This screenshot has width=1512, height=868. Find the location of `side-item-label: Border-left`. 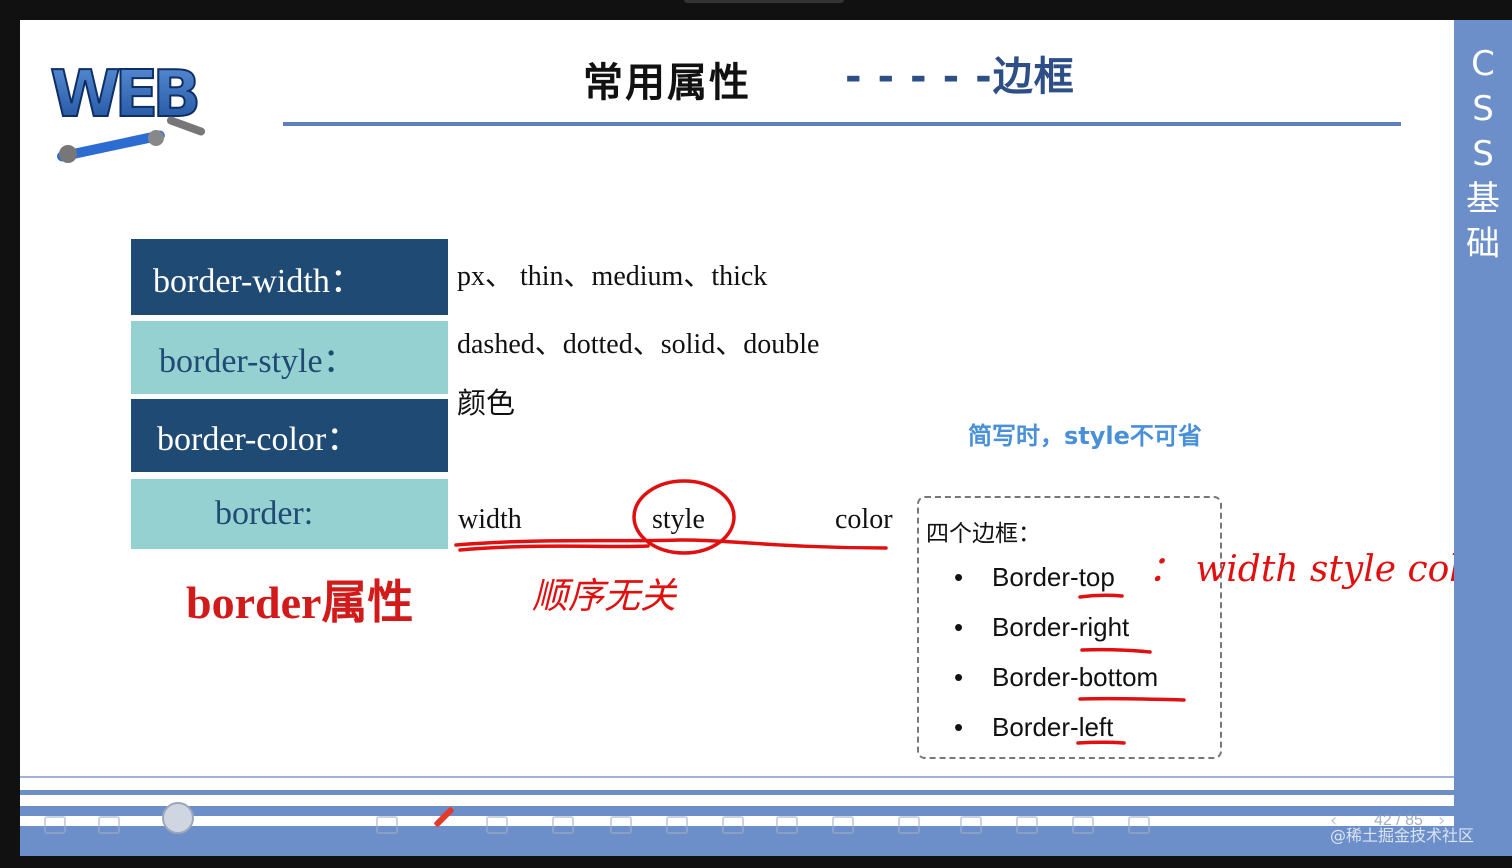

side-item-label: Border-left is located at coordinates (1053, 727).